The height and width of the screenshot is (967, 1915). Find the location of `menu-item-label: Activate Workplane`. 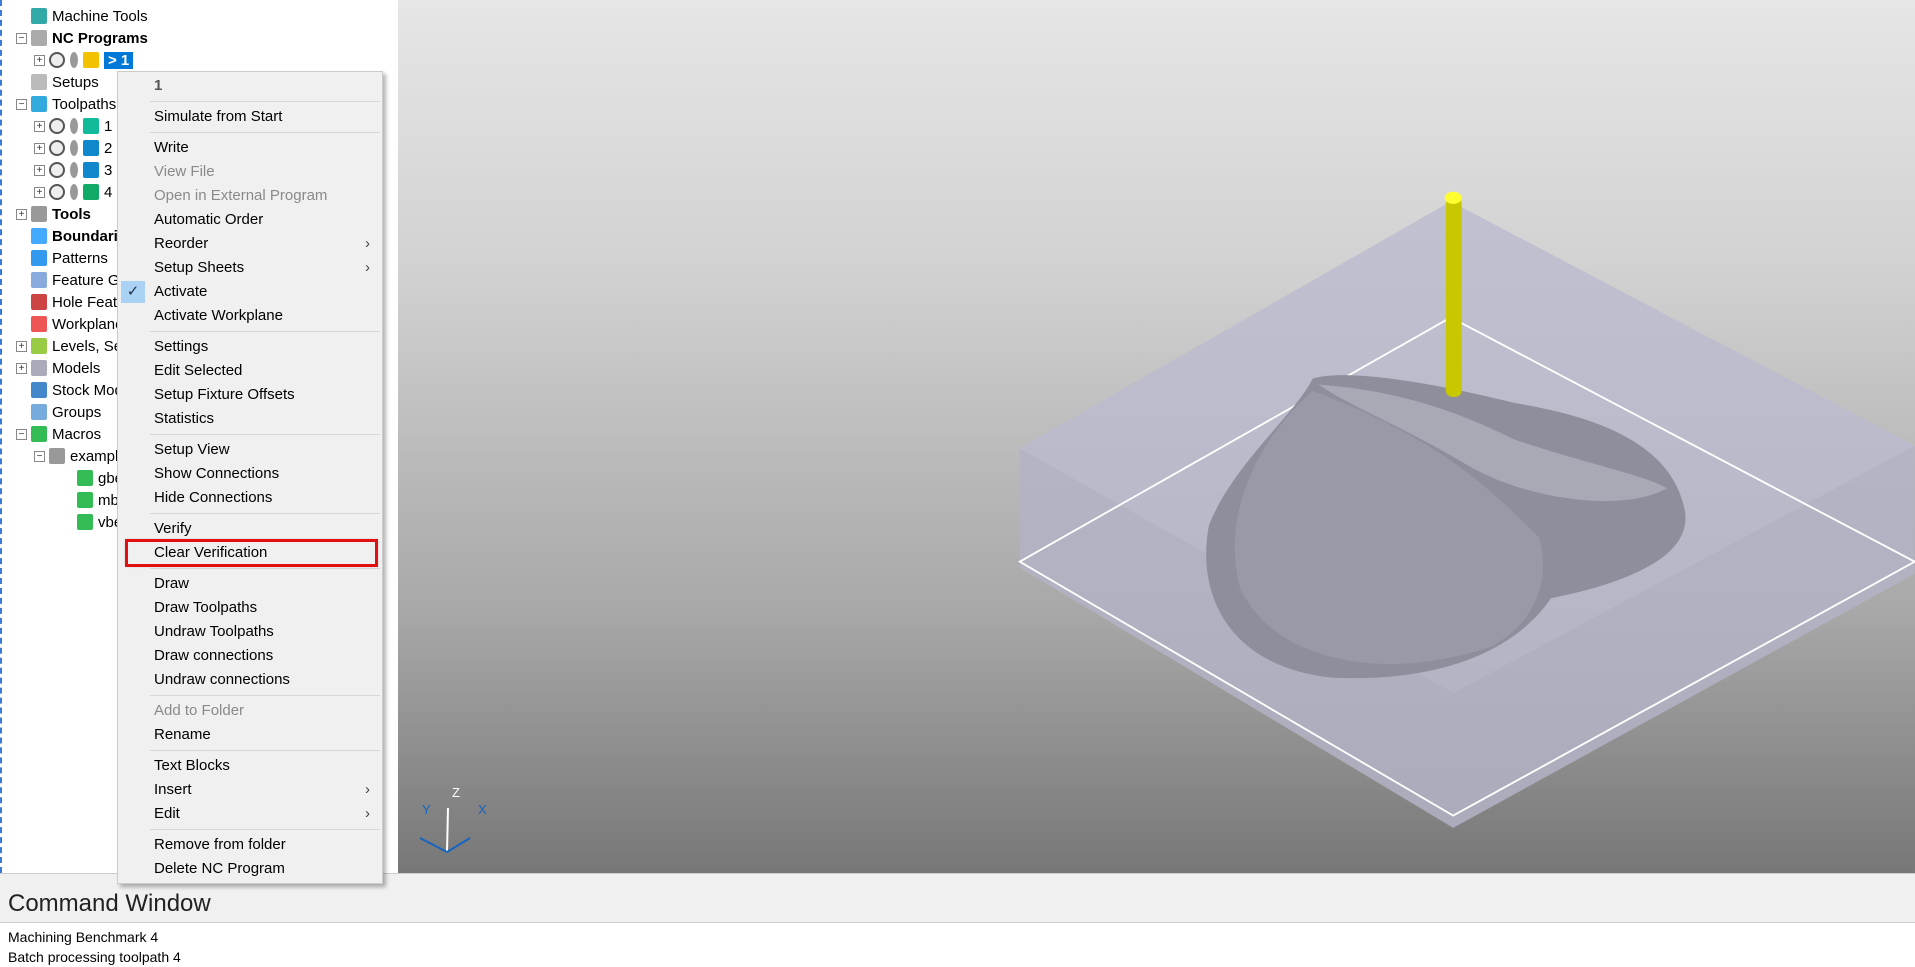

menu-item-label: Activate Workplane is located at coordinates (218, 315).